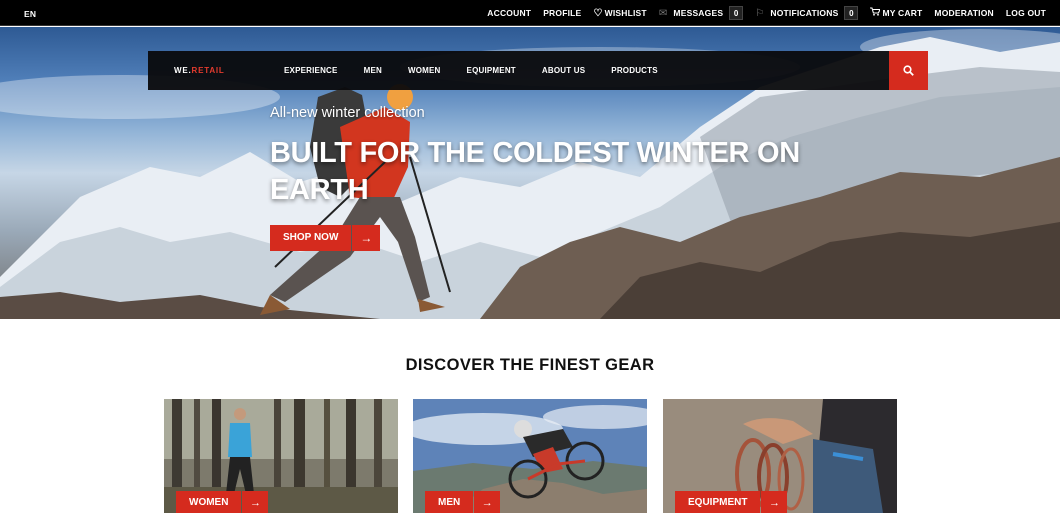 The height and width of the screenshot is (513, 1060). I want to click on logout-link: LOG OUT, so click(1026, 13).